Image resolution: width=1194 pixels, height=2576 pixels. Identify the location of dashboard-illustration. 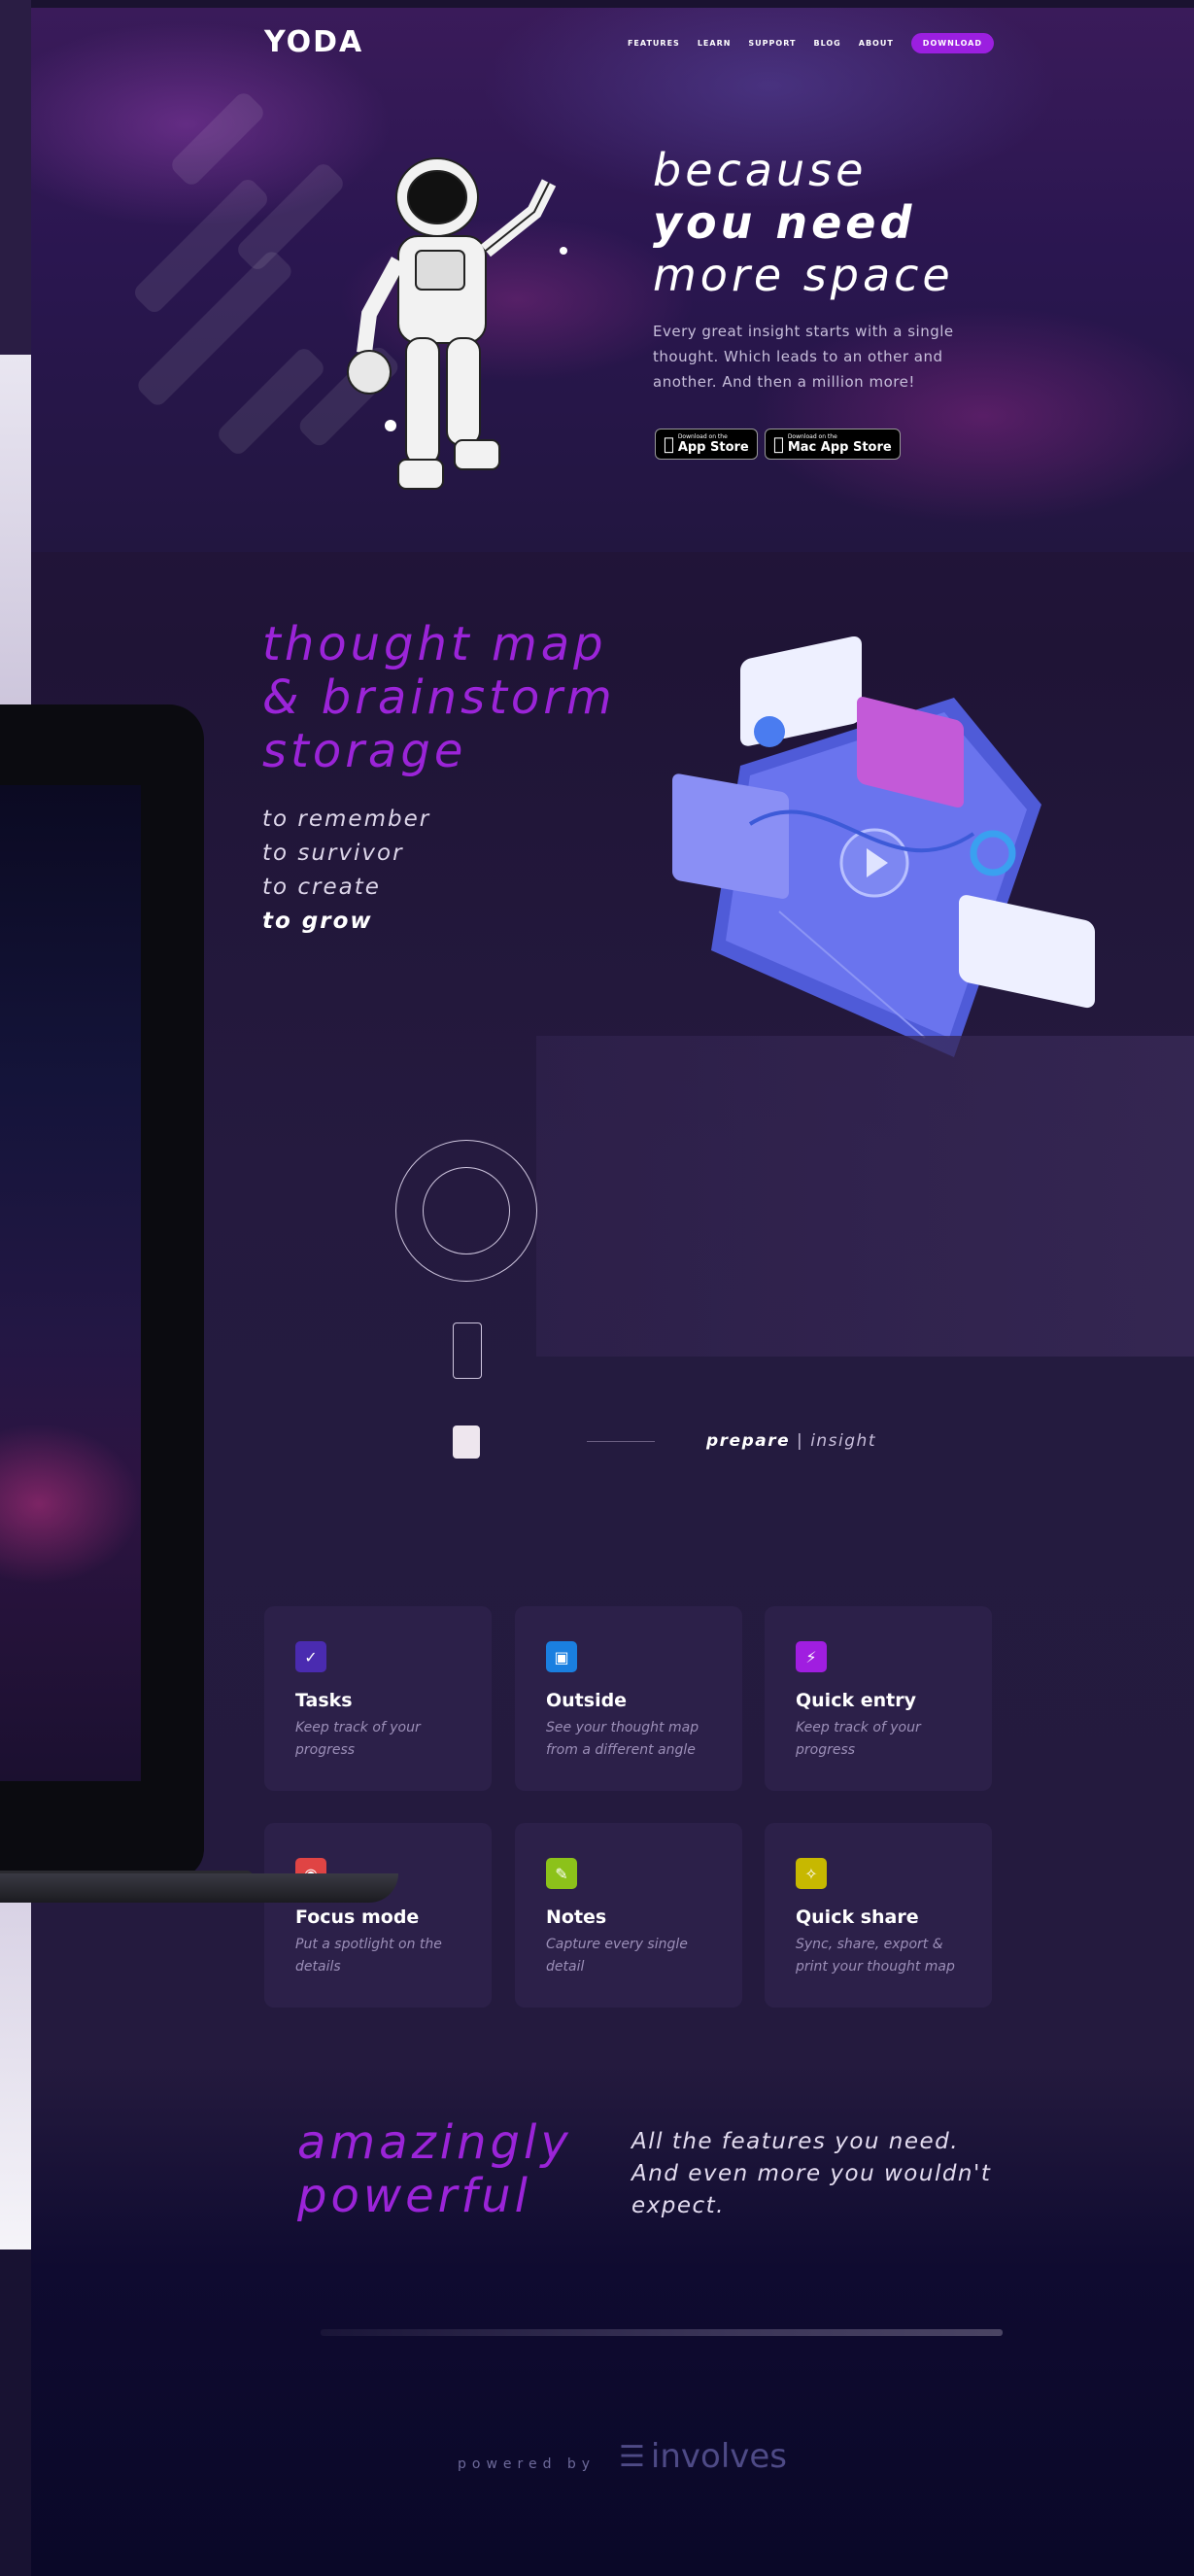
(883, 846).